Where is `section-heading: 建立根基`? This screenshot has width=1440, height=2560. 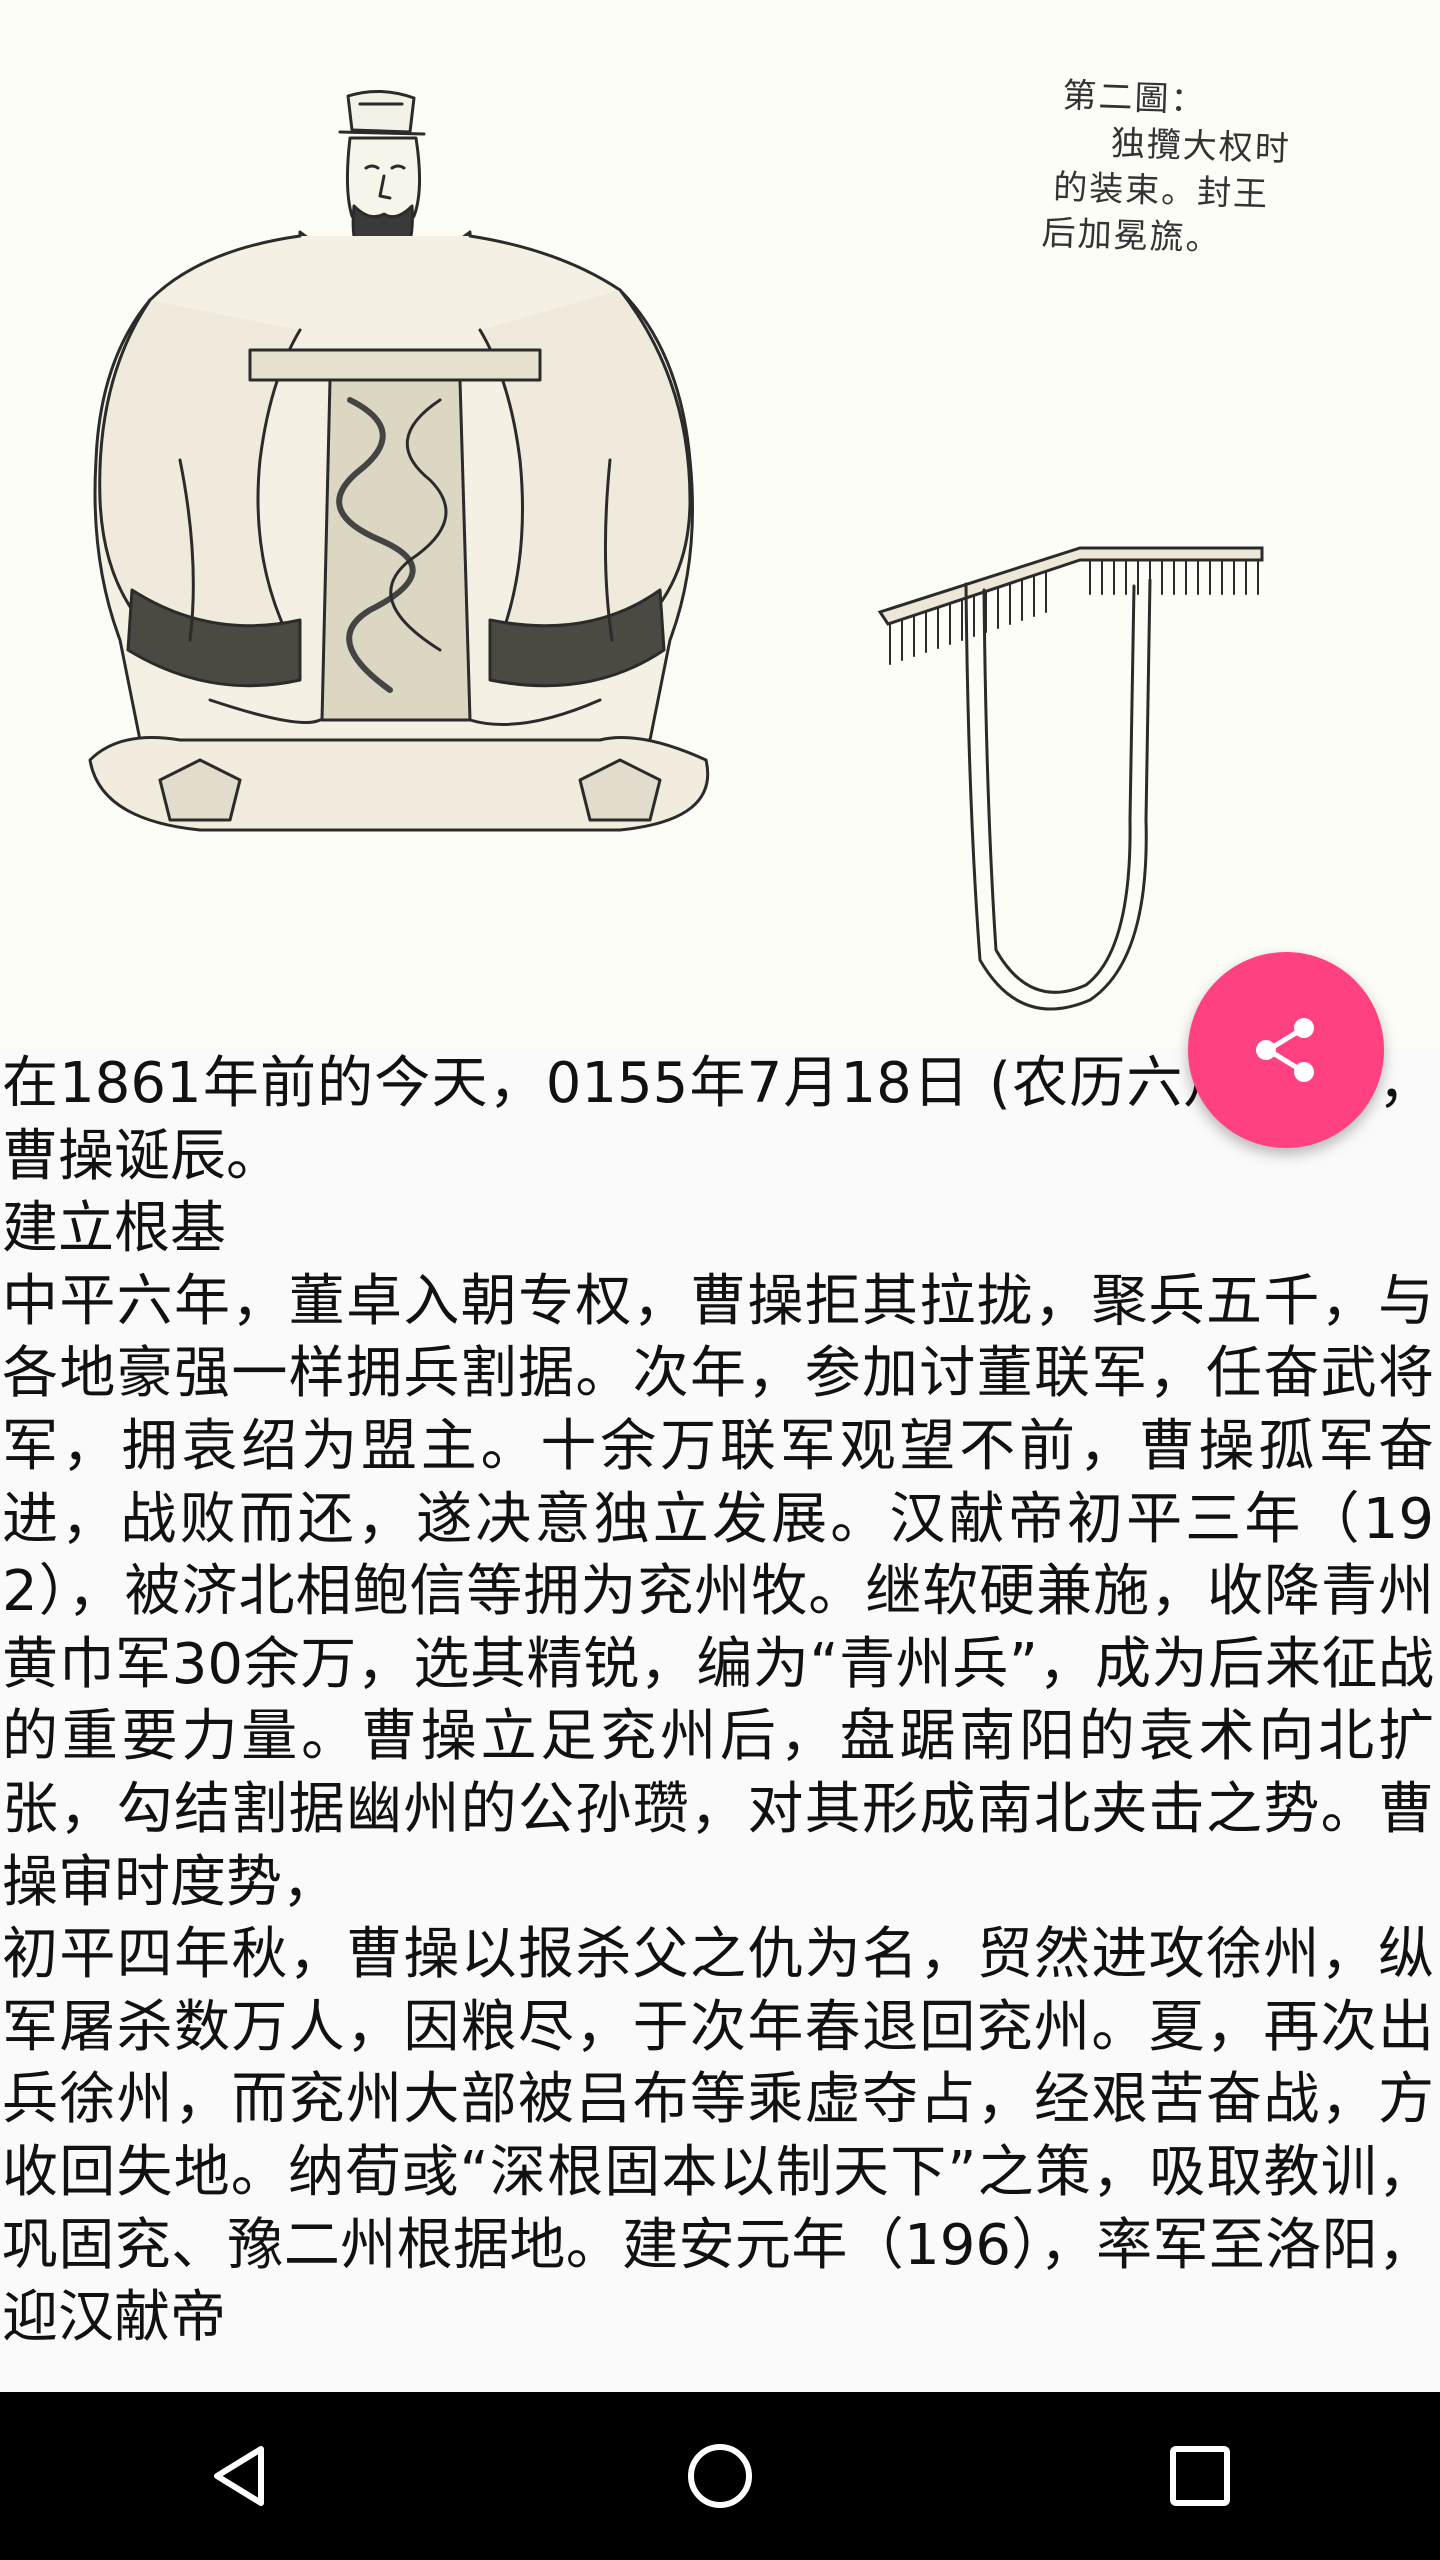
section-heading: 建立根基 is located at coordinates (114, 1229).